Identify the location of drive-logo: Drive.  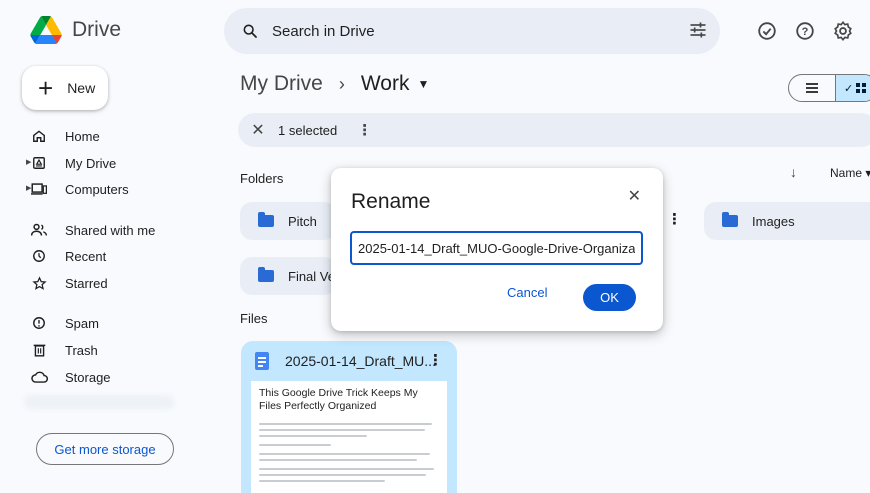
(75, 30).